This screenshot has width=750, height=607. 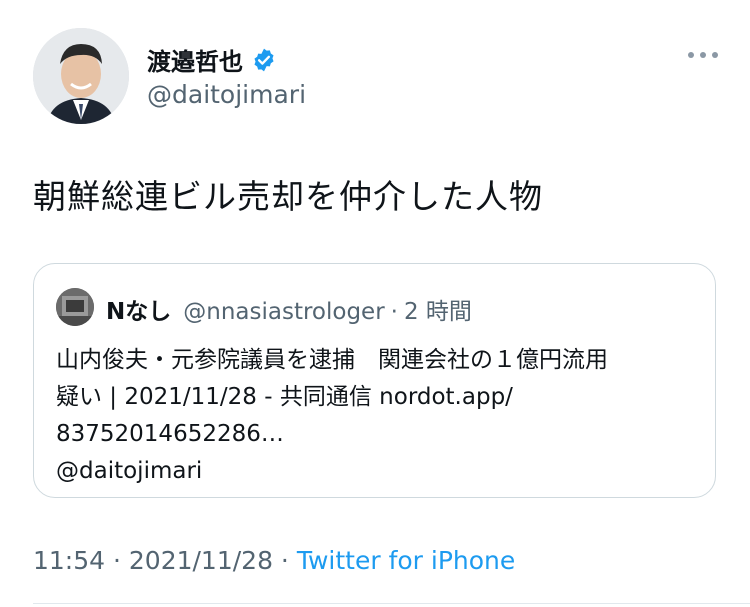 I want to click on quoted-author-avatar, so click(x=75, y=307).